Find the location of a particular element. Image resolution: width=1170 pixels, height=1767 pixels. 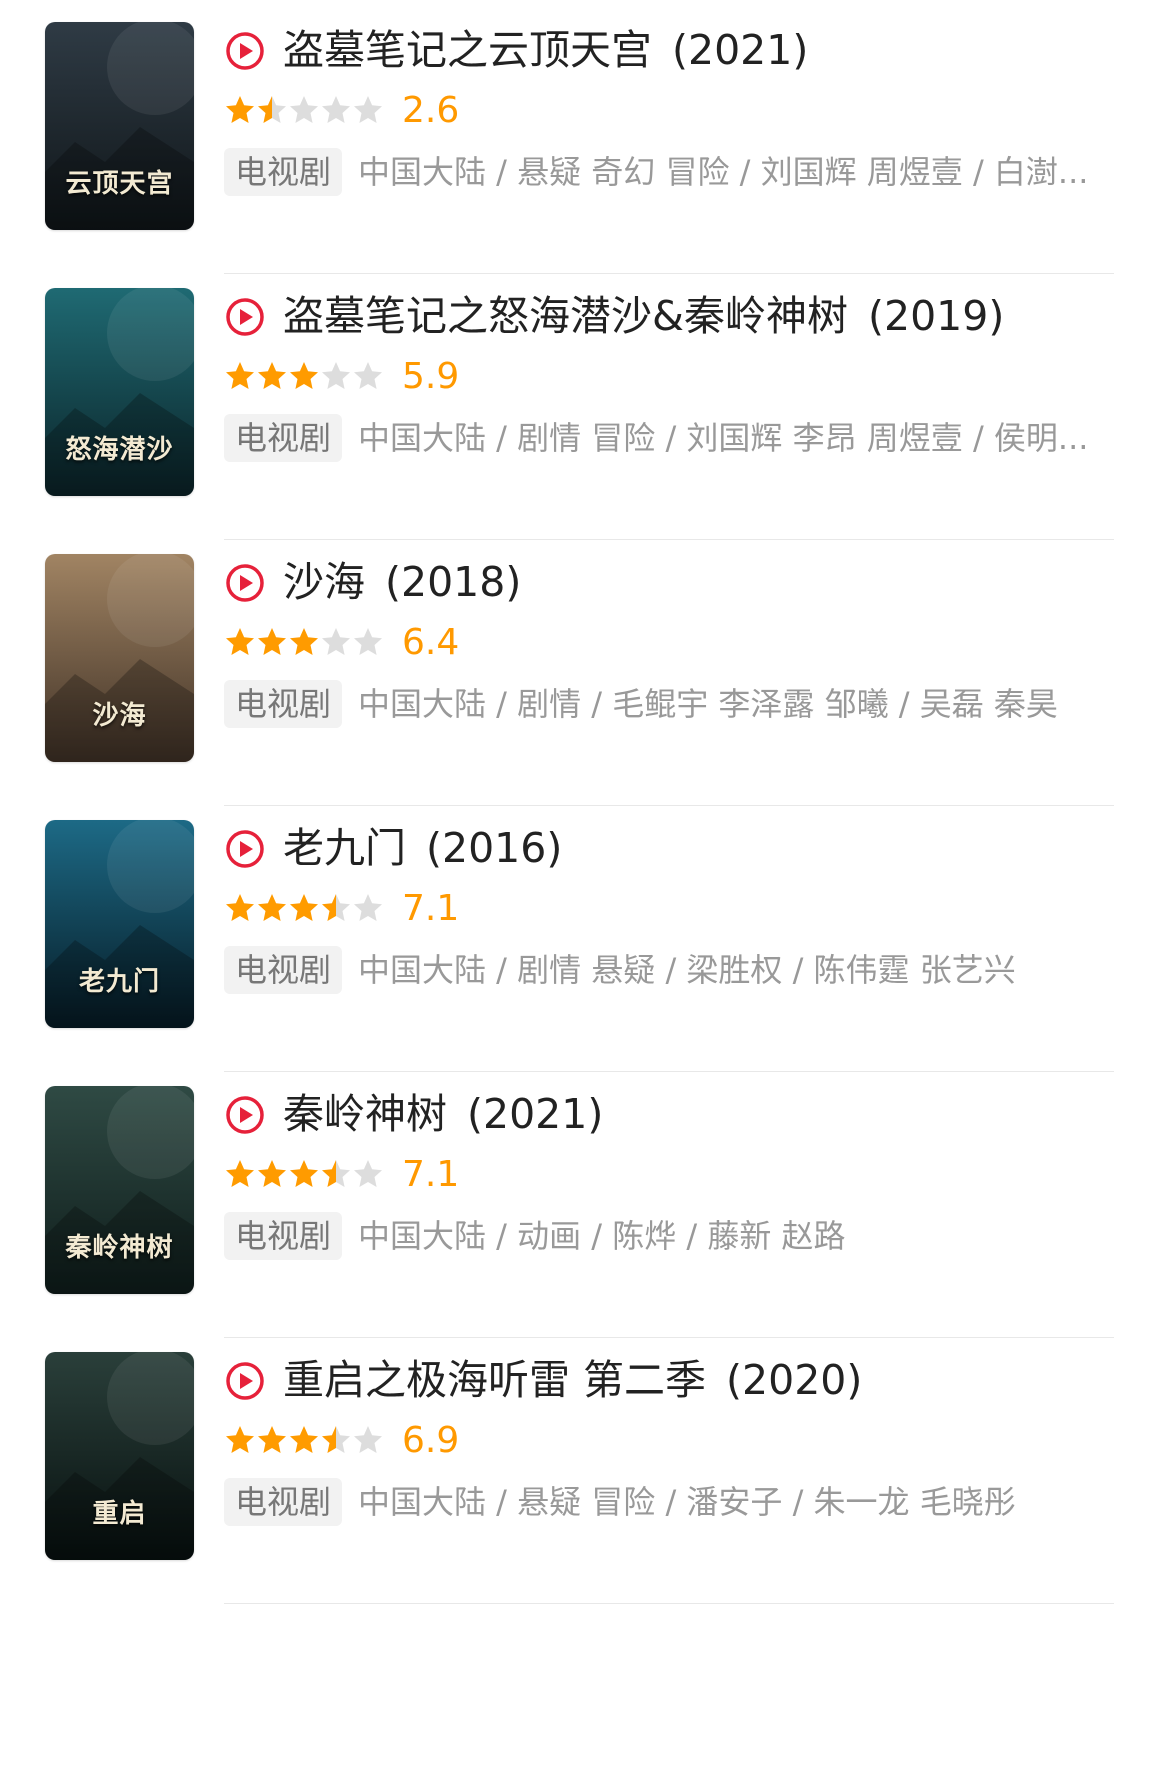

movie-title-text: 重启之极海听雷 第二季 is located at coordinates (495, 1380).